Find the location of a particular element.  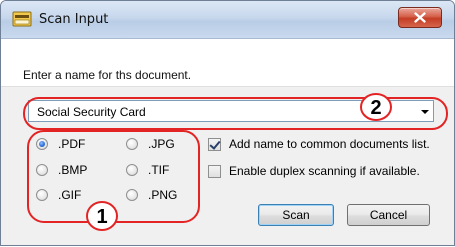

duplex-label: Enable duplex scanning if available. is located at coordinates (324, 171).